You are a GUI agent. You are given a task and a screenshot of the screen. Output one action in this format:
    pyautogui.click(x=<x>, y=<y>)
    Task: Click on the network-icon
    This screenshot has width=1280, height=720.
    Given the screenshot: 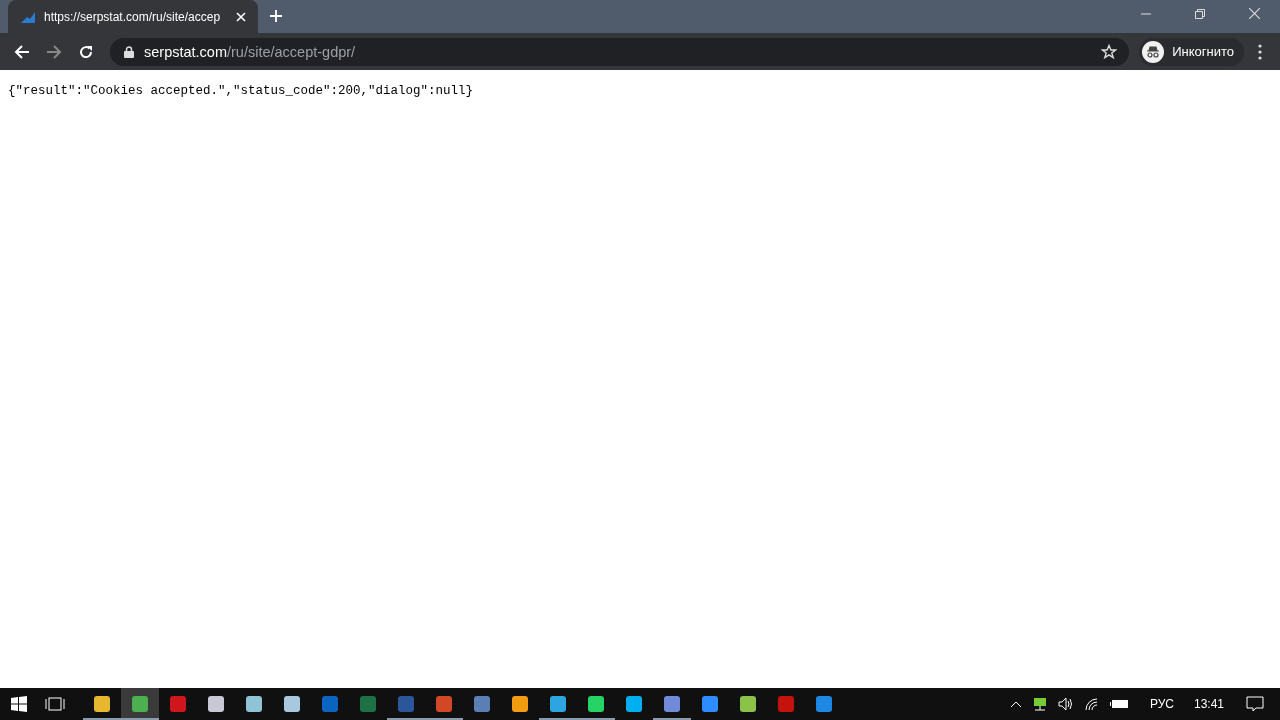 What is the action you would take?
    pyautogui.click(x=1039, y=704)
    